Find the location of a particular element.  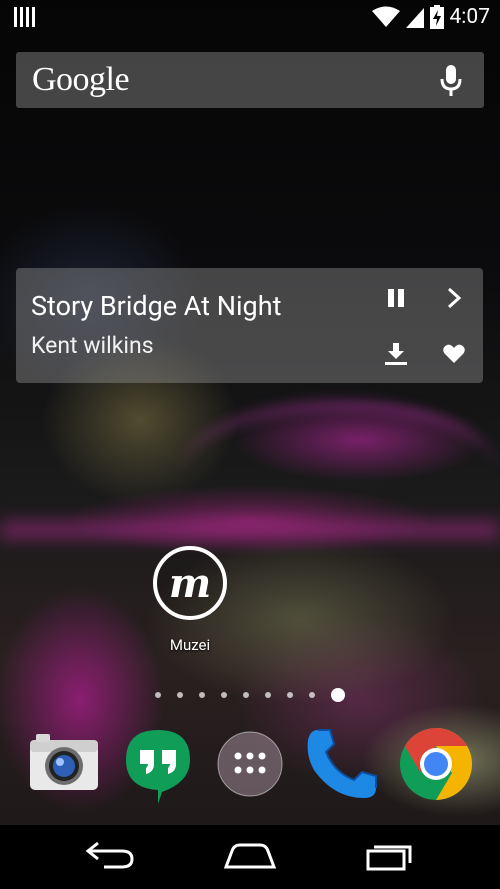

google-logo: Google is located at coordinates (81, 79).